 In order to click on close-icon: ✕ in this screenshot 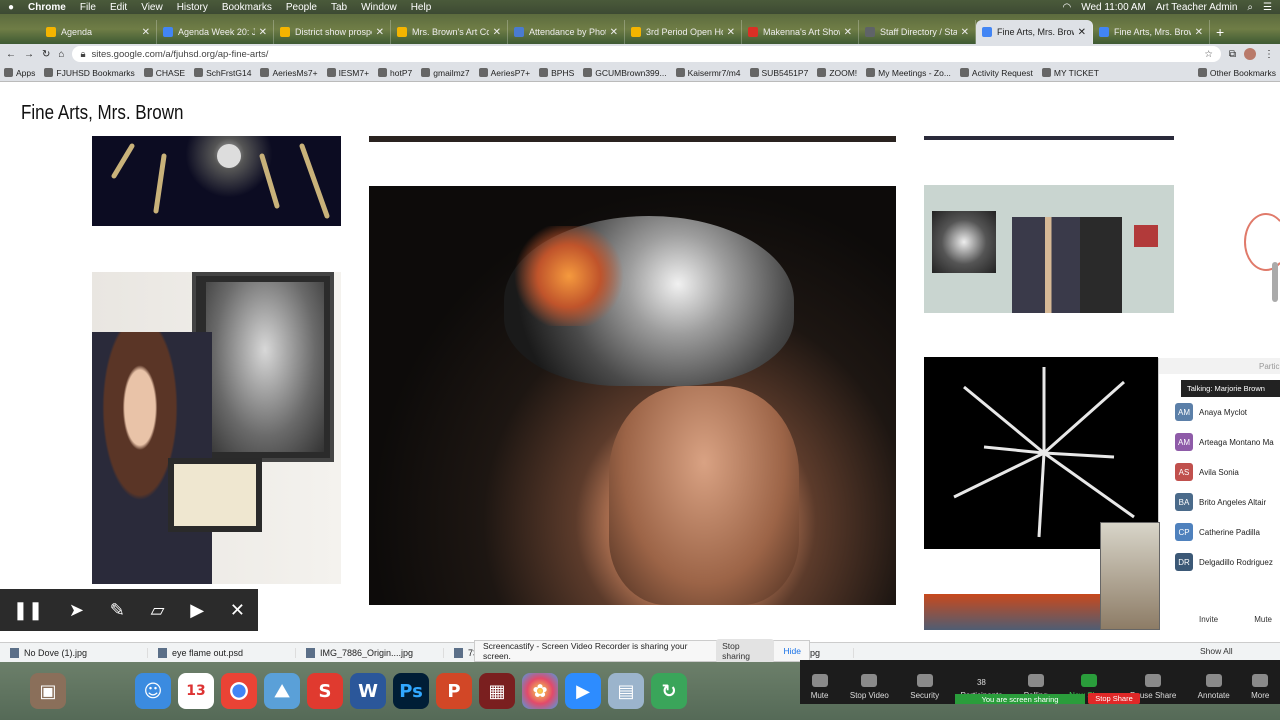, I will do `click(237, 610)`.